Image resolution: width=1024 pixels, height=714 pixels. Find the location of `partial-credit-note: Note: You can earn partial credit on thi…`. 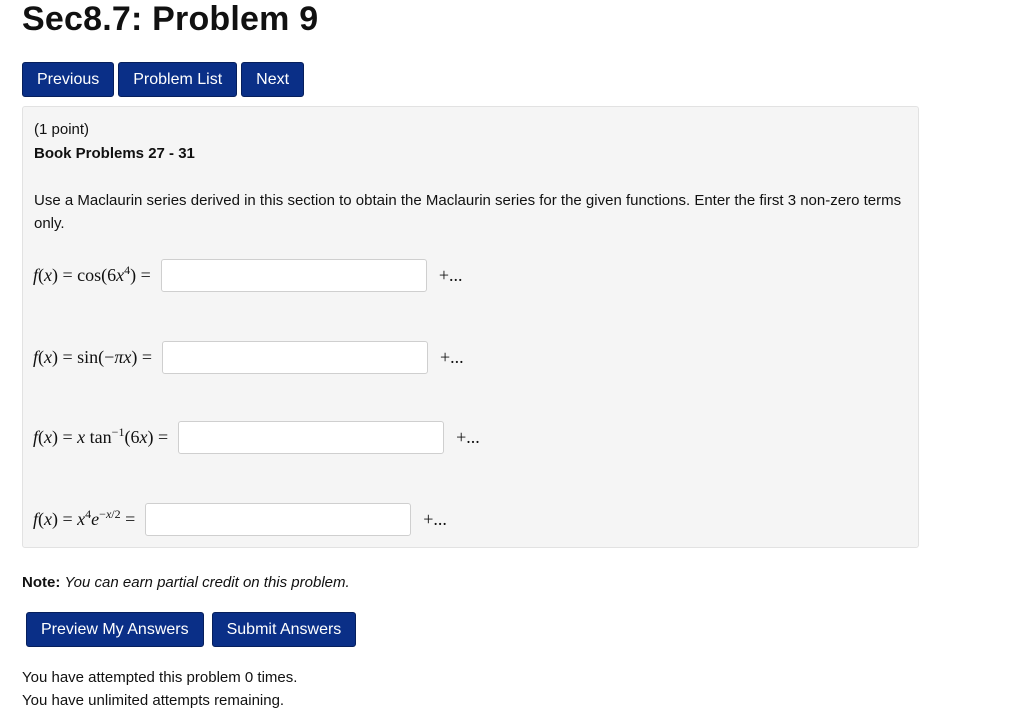

partial-credit-note: Note: You can earn partial credit on thi… is located at coordinates (186, 582).